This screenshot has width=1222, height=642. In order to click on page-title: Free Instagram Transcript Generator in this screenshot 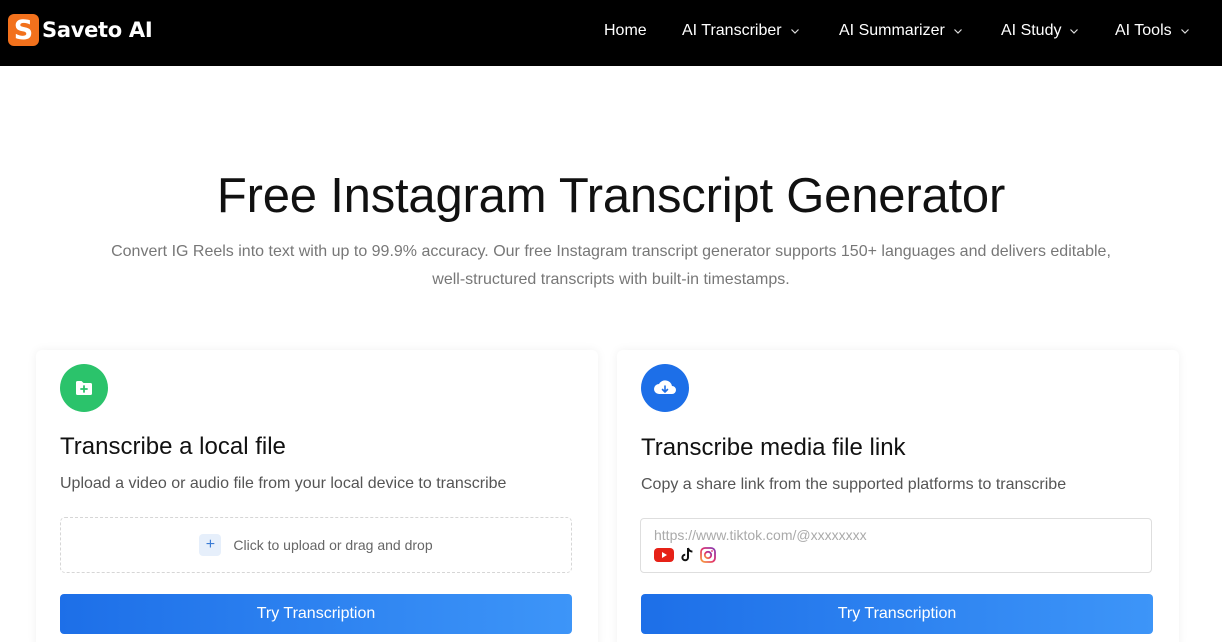, I will do `click(611, 196)`.